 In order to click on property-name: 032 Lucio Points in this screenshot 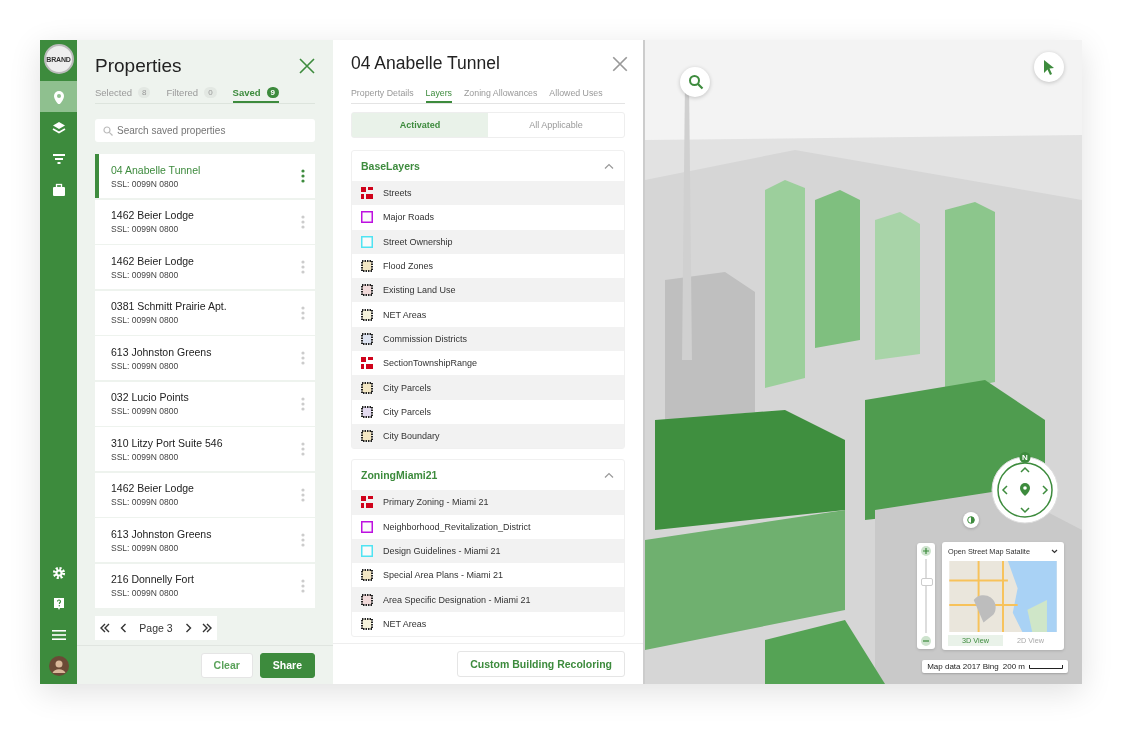, I will do `click(150, 397)`.